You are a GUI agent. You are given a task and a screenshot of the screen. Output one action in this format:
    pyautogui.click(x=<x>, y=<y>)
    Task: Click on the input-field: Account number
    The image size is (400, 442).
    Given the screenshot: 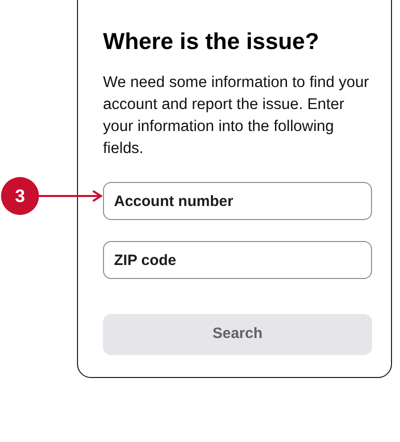 What is the action you would take?
    pyautogui.click(x=237, y=201)
    